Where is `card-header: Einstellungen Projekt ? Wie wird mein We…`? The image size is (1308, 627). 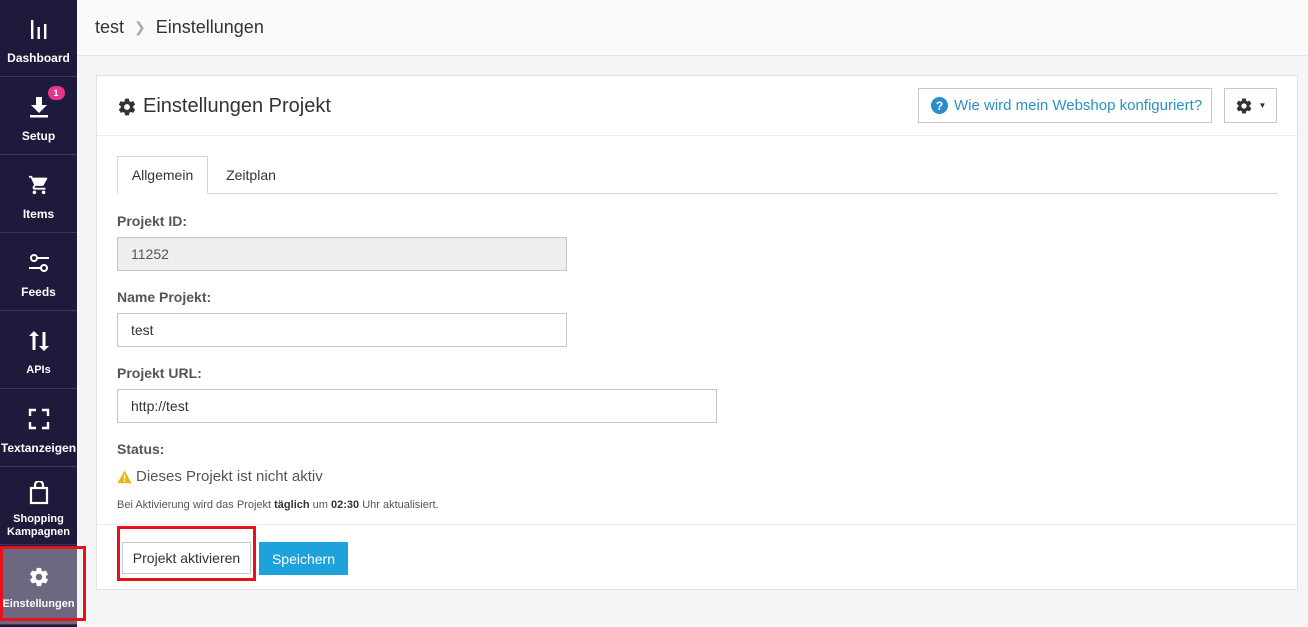 card-header: Einstellungen Projekt ? Wie wird mein We… is located at coordinates (697, 106).